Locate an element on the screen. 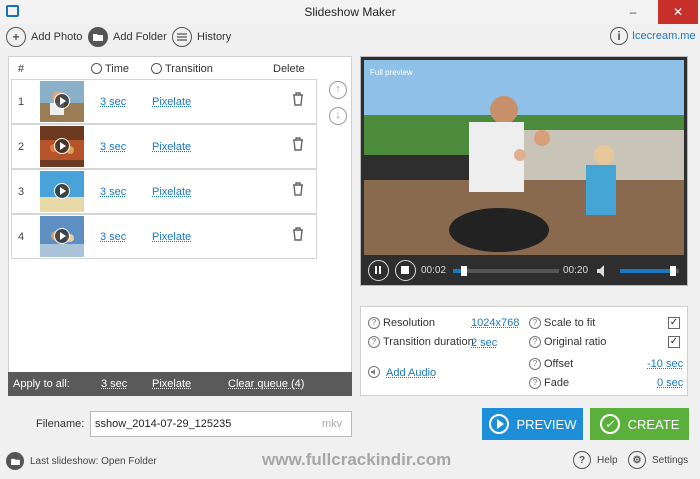 The width and height of the screenshot is (700, 479). volume-icon is located at coordinates (604, 271).